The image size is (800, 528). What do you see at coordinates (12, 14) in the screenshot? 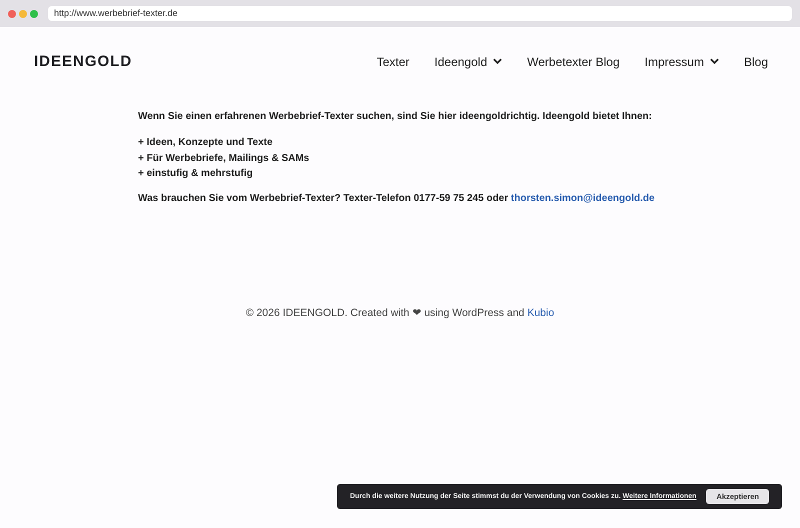
I see `close-icon` at bounding box center [12, 14].